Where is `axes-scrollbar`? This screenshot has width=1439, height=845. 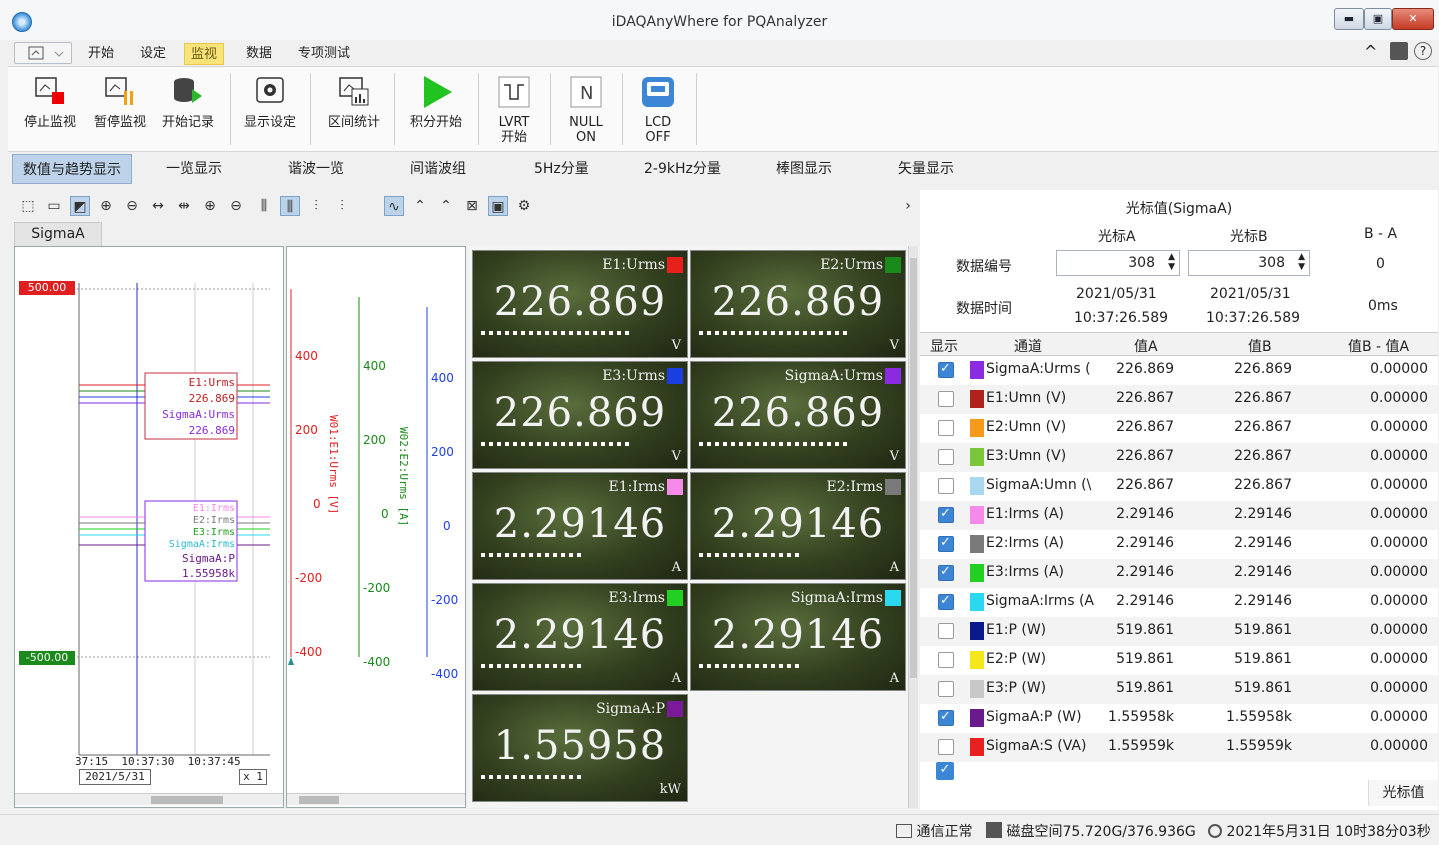
axes-scrollbar is located at coordinates (376, 799).